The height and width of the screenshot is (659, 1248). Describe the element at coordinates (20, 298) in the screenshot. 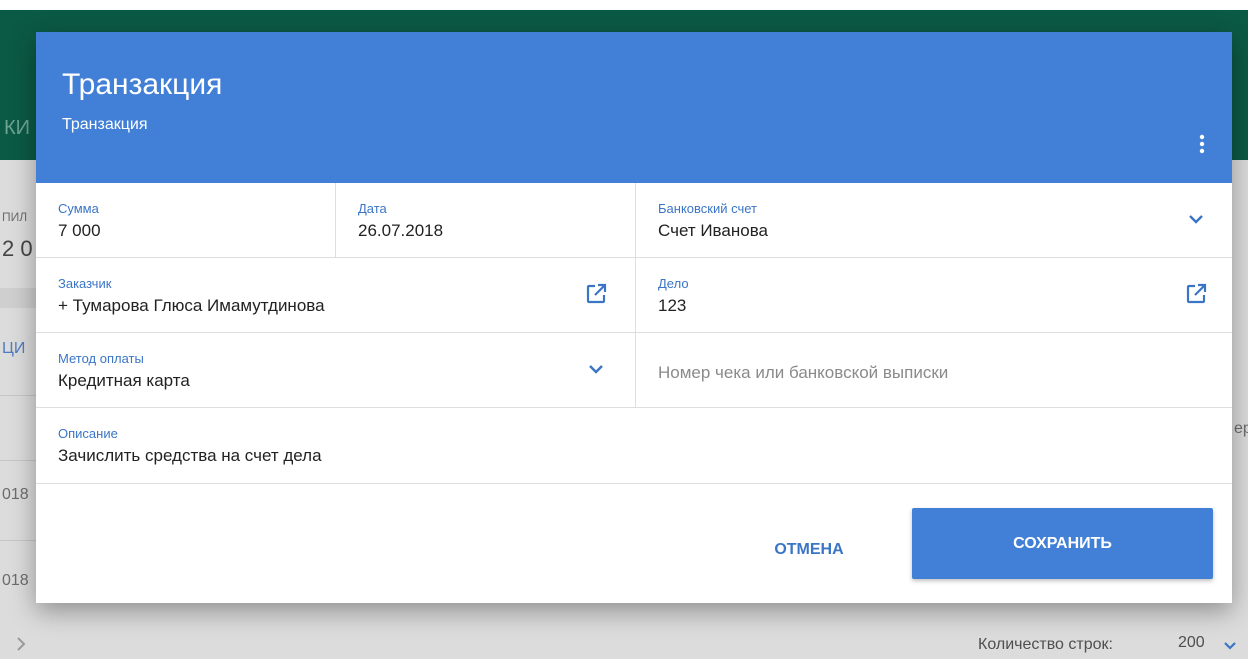

I see `background-table-band` at that location.